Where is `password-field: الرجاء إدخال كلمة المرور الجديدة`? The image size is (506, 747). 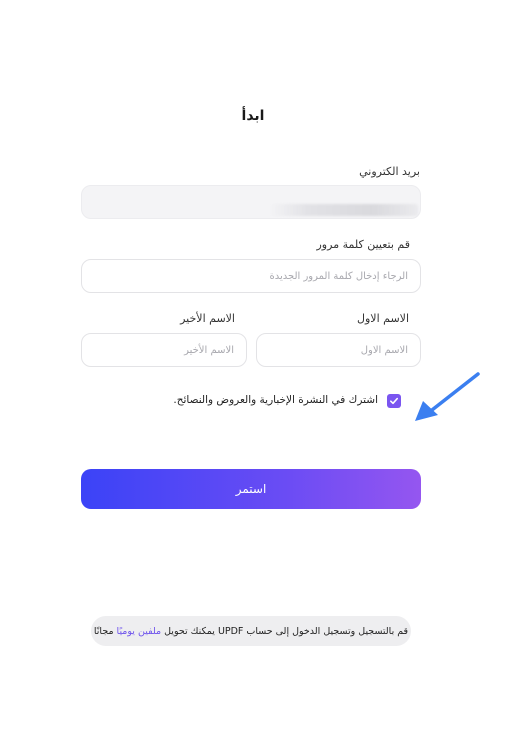 password-field: الرجاء إدخال كلمة المرور الجديدة is located at coordinates (251, 276).